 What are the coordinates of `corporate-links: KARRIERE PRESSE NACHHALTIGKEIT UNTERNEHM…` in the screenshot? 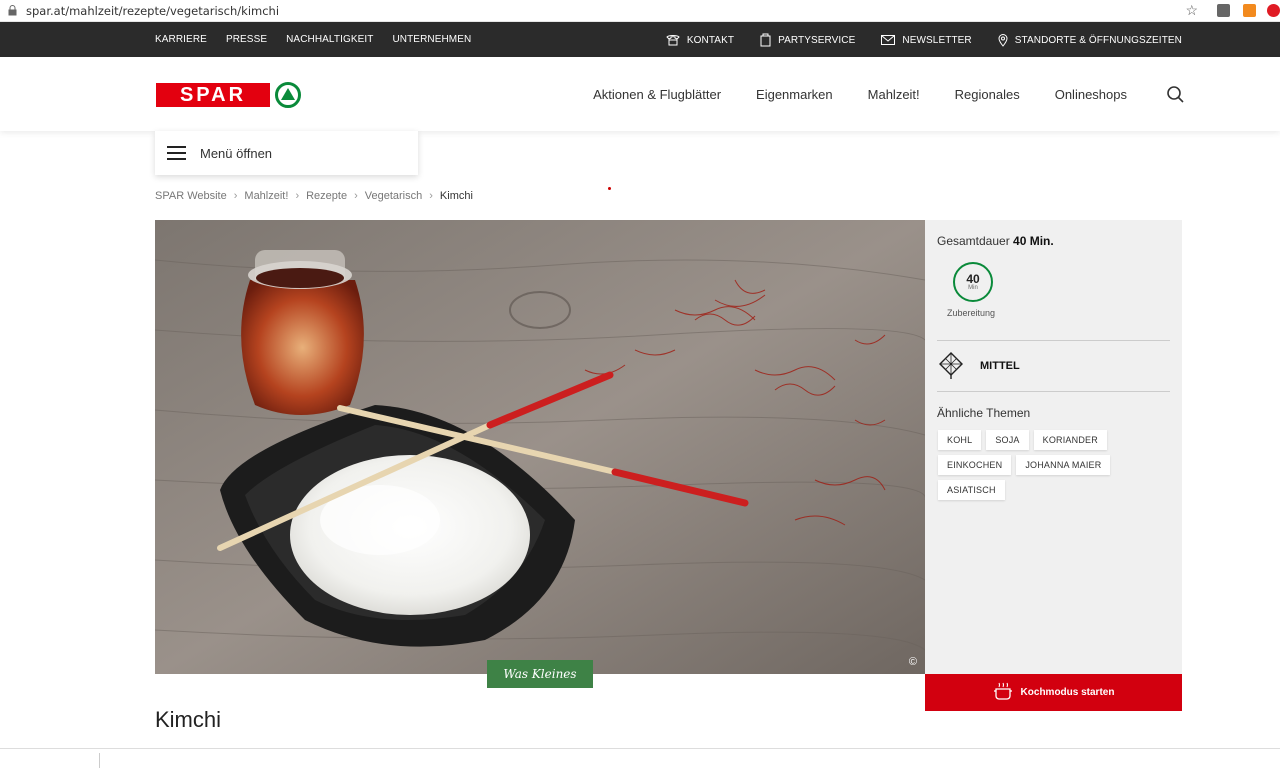 It's located at (313, 39).